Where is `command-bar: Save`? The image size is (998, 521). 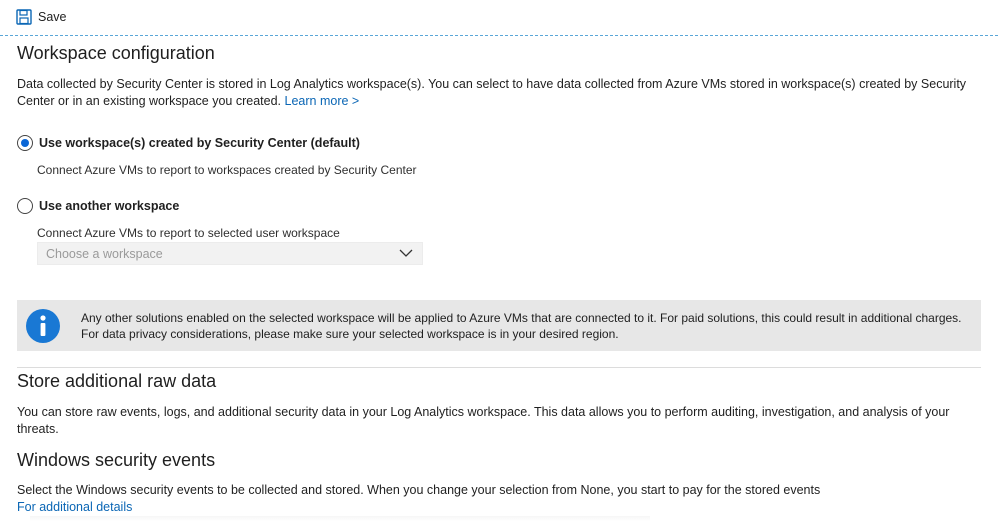
command-bar: Save is located at coordinates (499, 18).